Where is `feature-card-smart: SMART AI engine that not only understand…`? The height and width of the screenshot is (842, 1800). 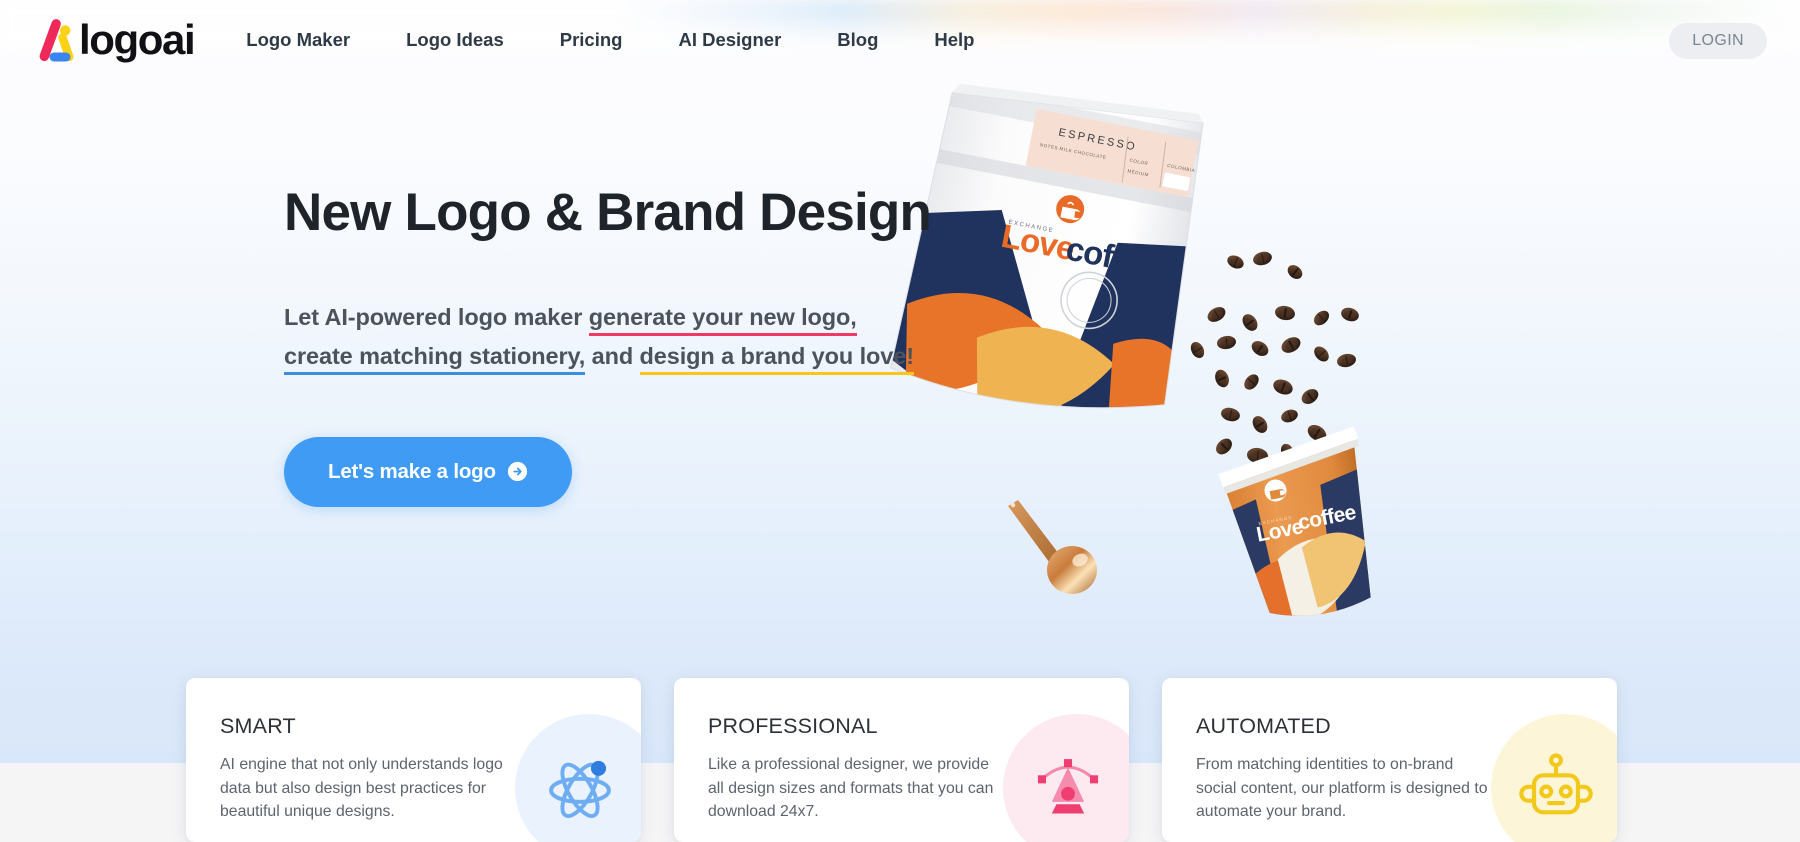 feature-card-smart: SMART AI engine that not only understand… is located at coordinates (413, 760).